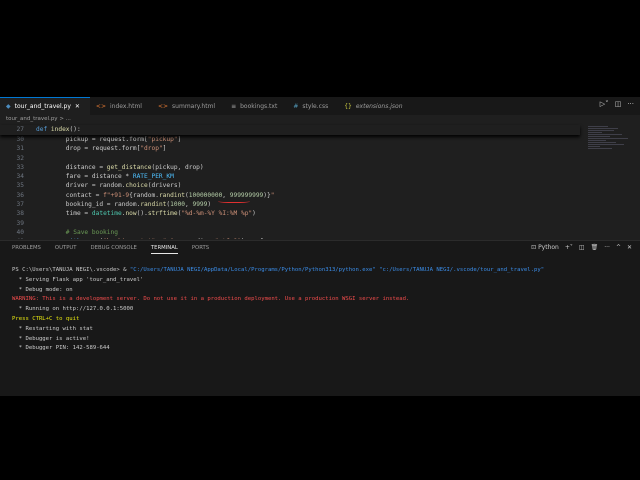 This screenshot has width=640, height=480. What do you see at coordinates (267, 195) in the screenshot?
I see `code-token: )}` at bounding box center [267, 195].